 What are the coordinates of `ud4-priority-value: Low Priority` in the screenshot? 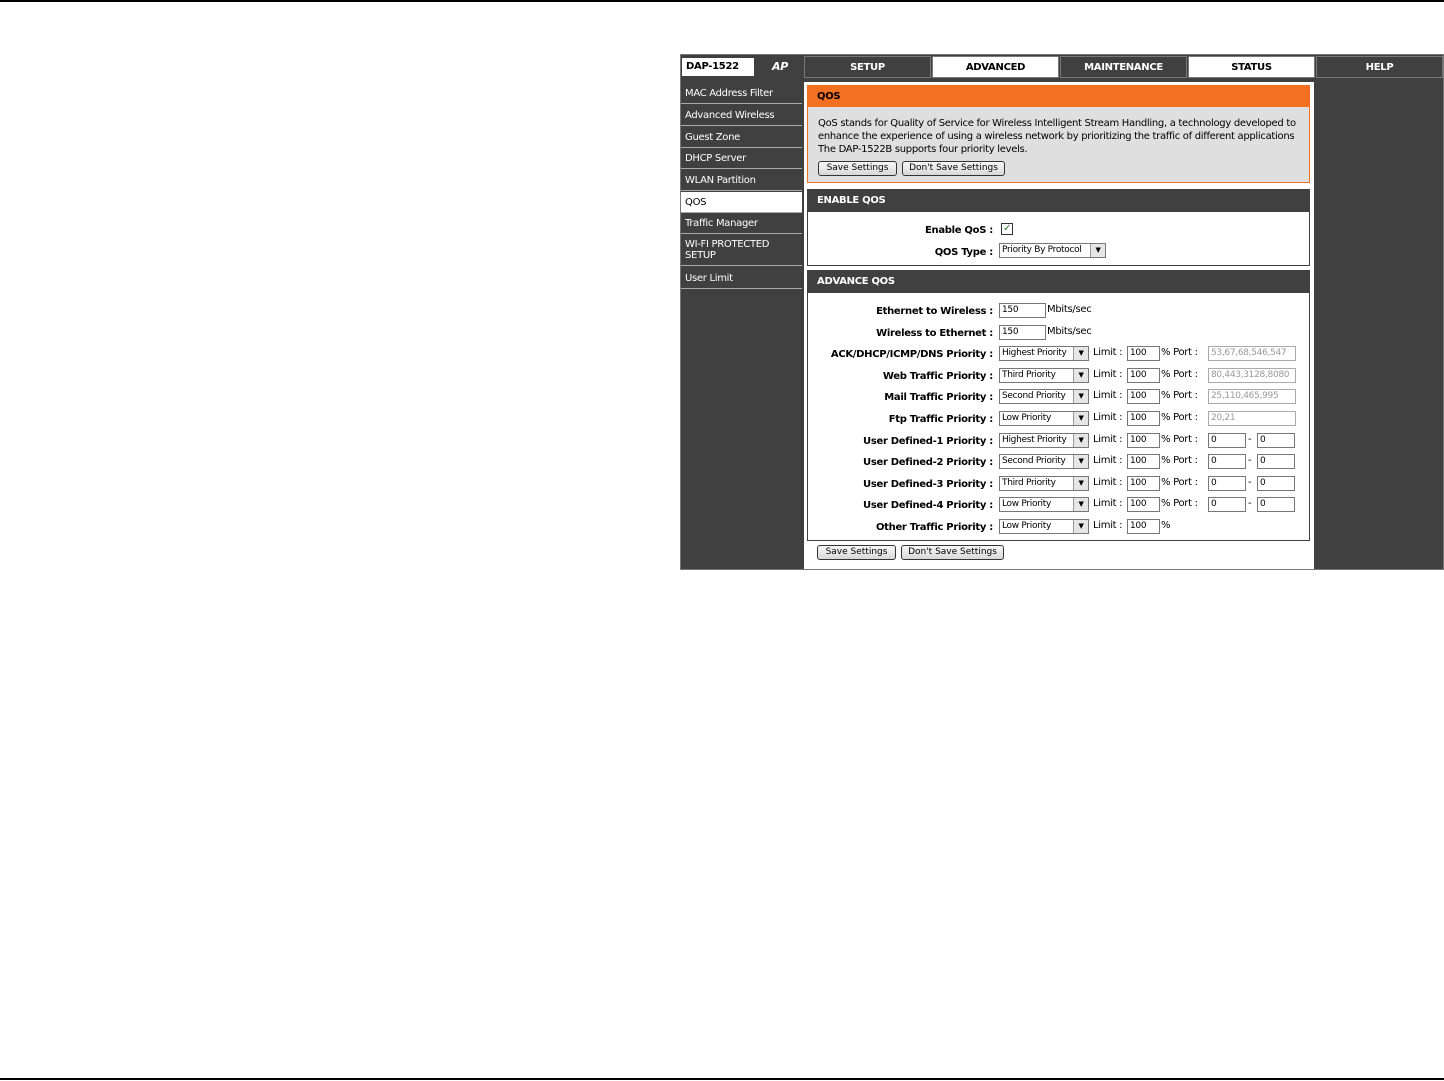 It's located at (1027, 504).